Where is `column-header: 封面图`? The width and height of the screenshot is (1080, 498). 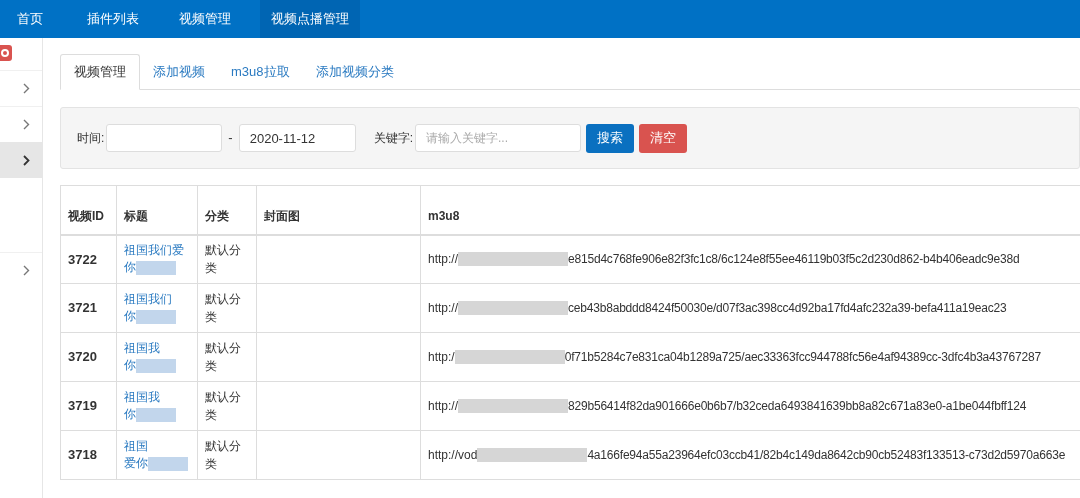 column-header: 封面图 is located at coordinates (338, 210).